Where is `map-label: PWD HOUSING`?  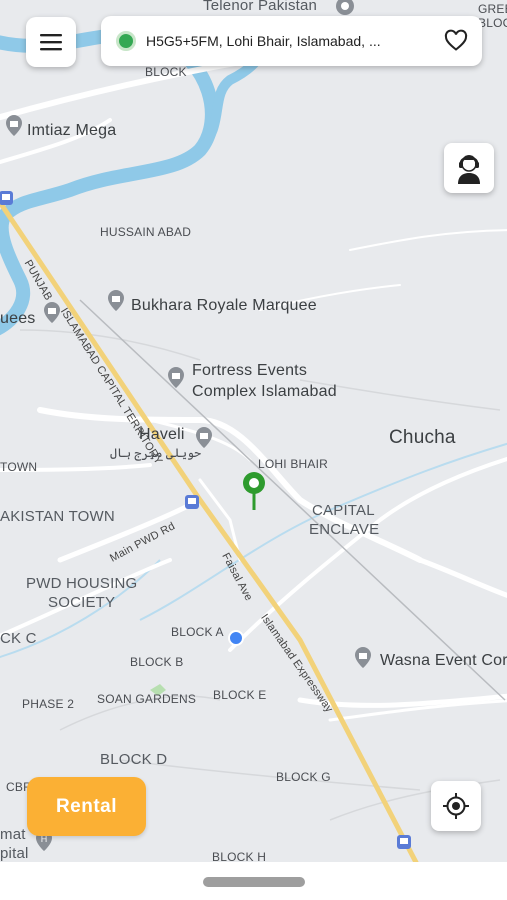
map-label: PWD HOUSING is located at coordinates (82, 583).